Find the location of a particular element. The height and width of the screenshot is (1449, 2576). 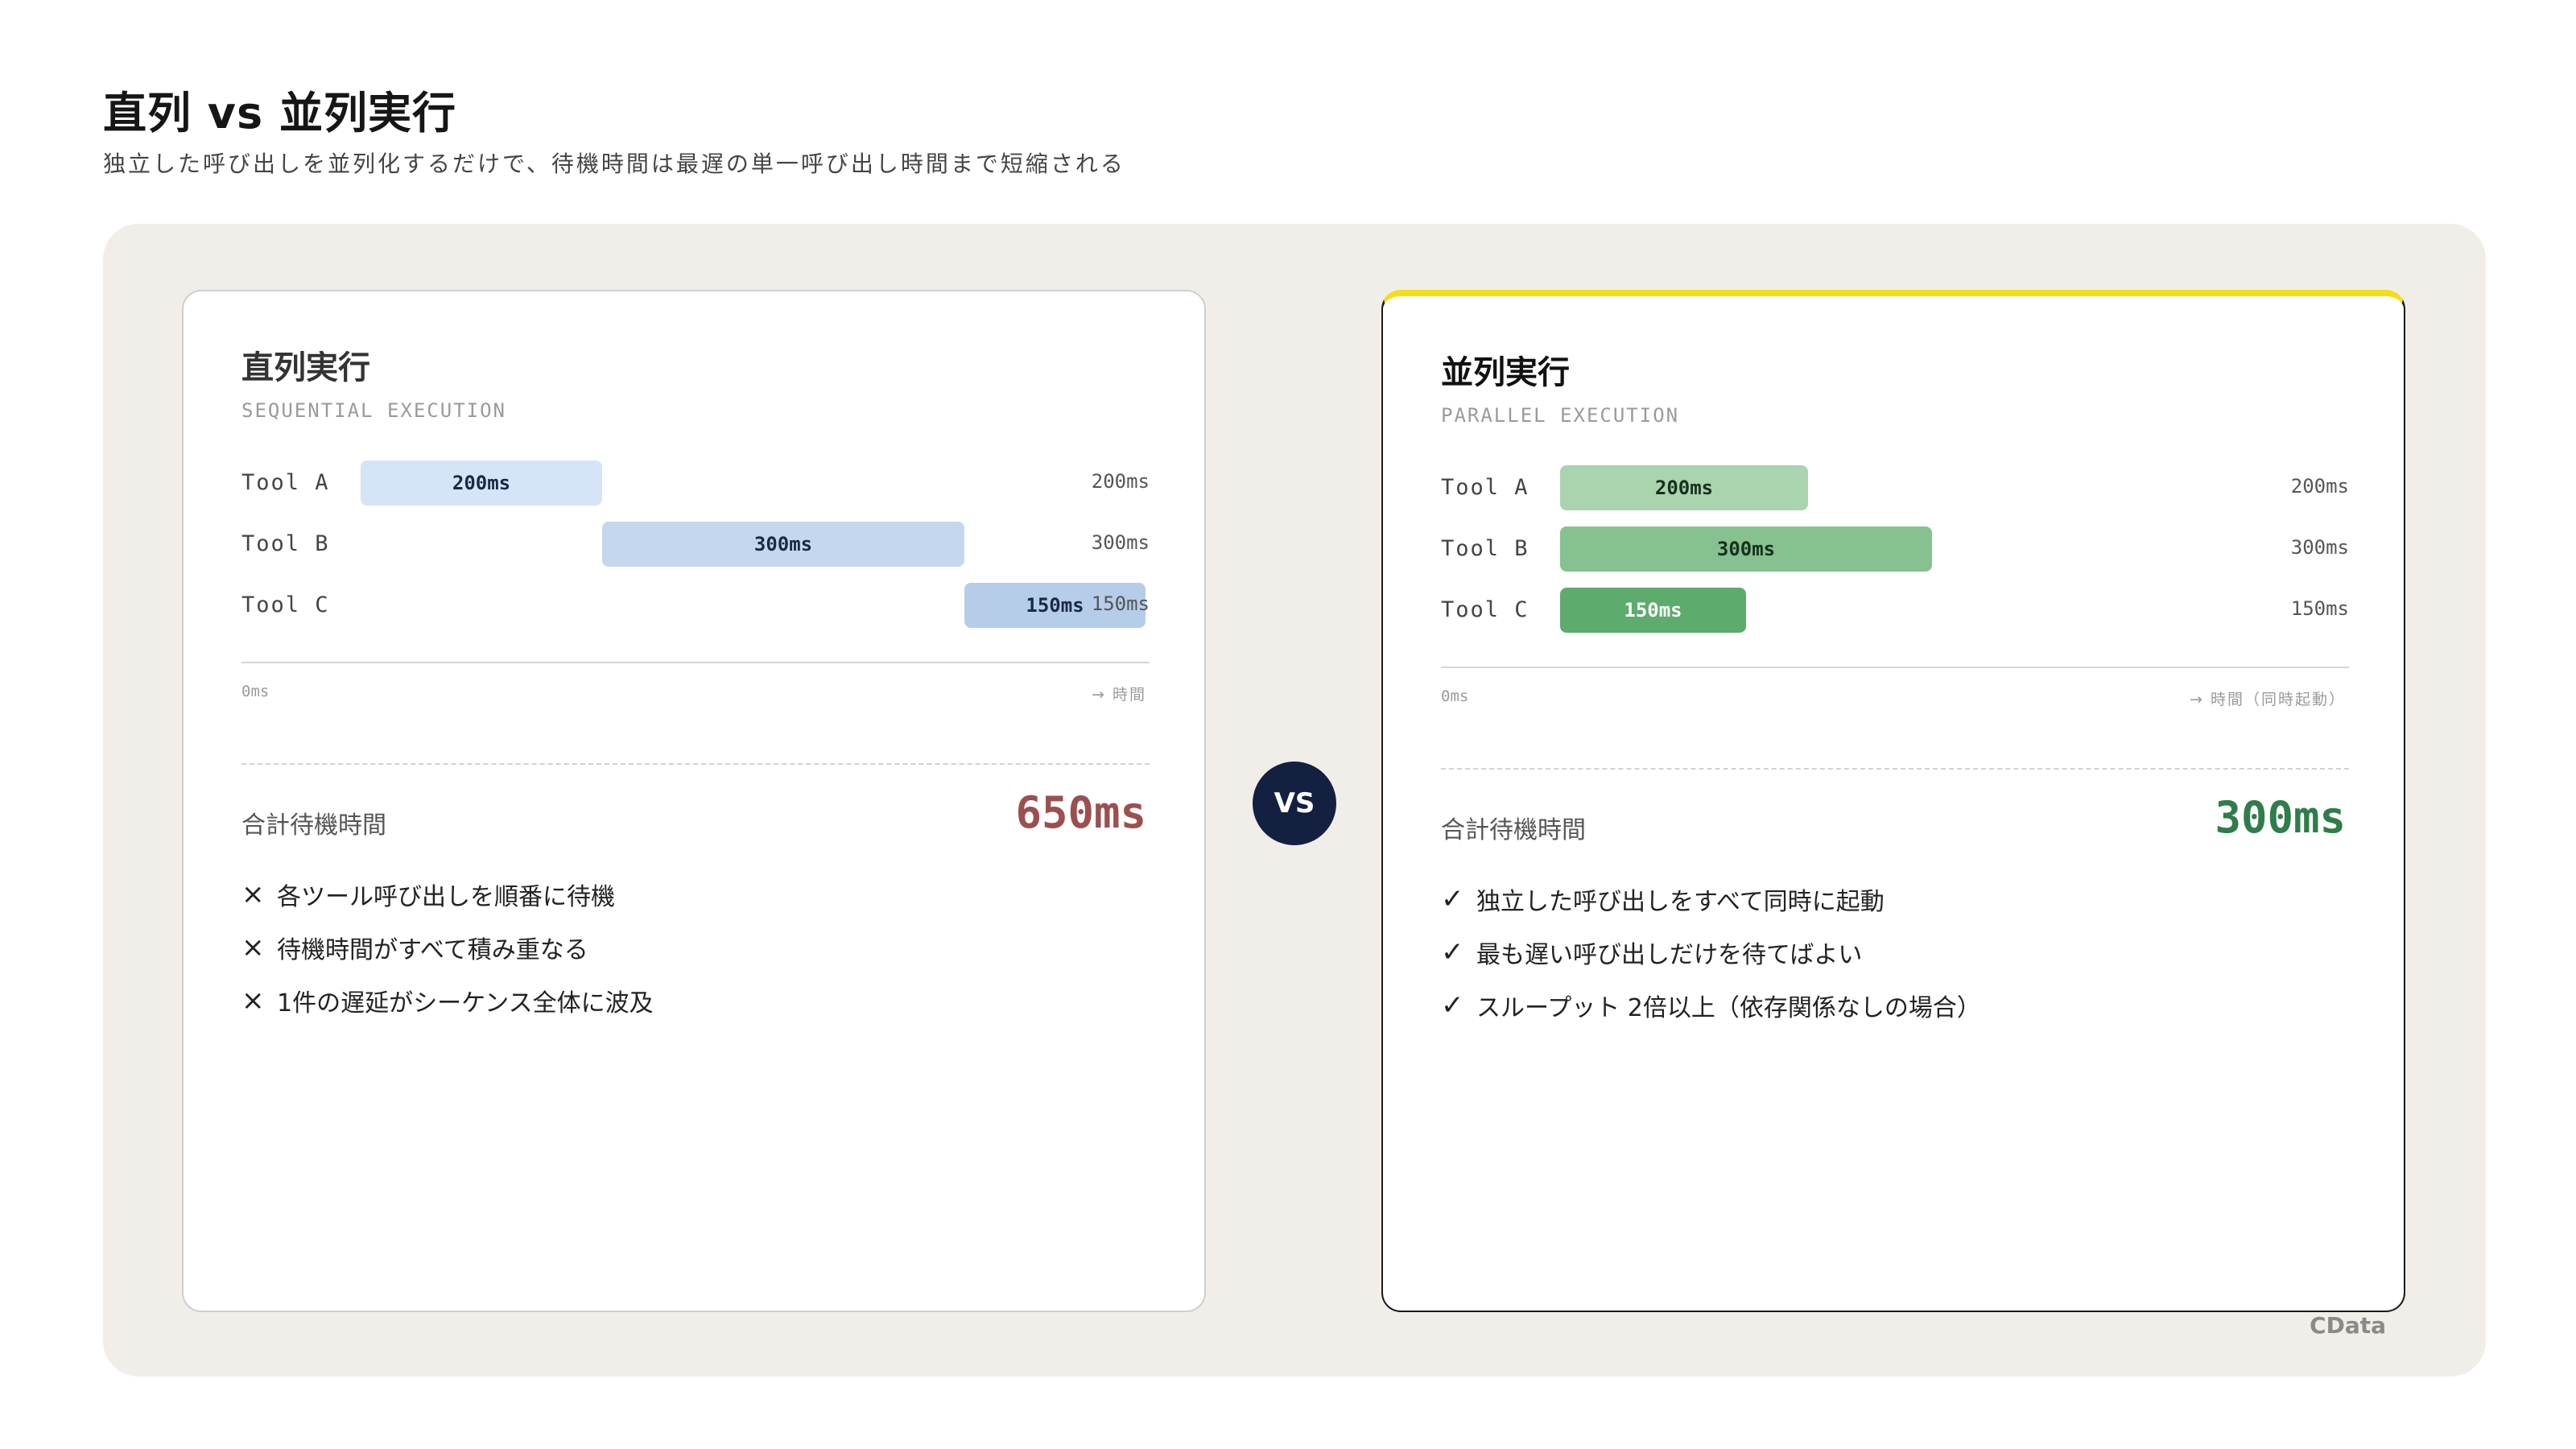

axis-time-label: → 時間 is located at coordinates (1119, 695).